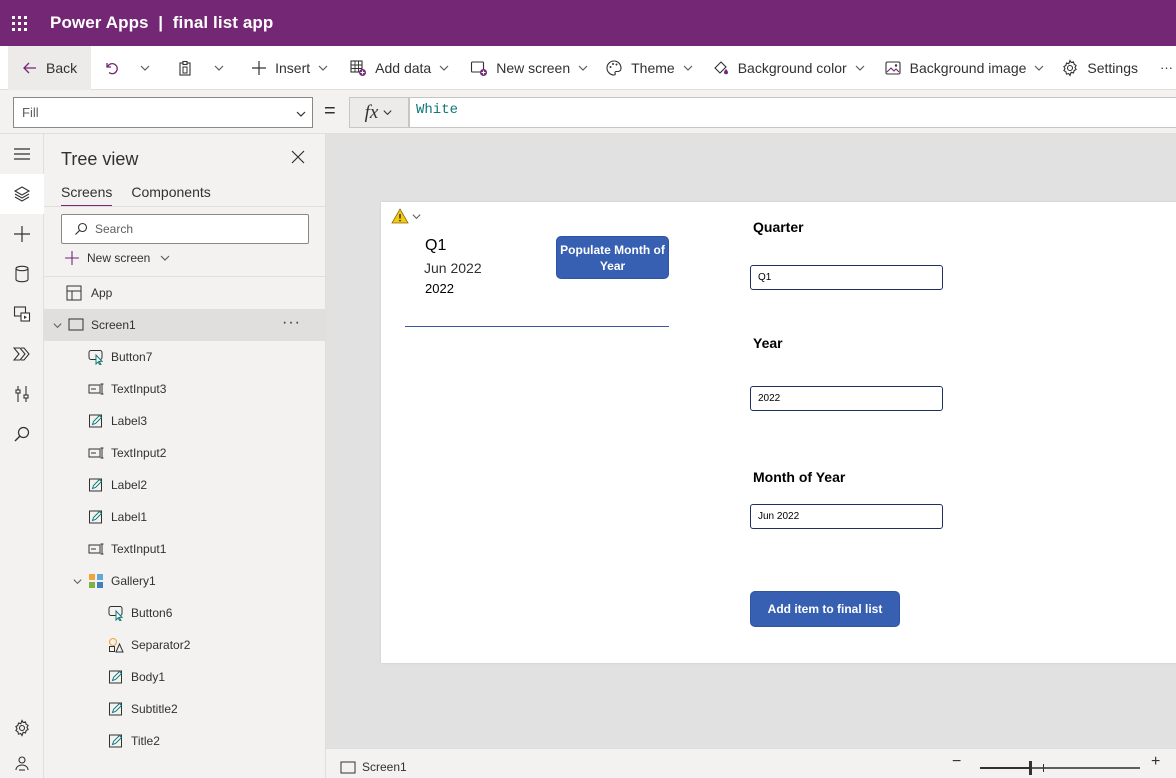 Image resolution: width=1176 pixels, height=778 pixels. I want to click on gallery-title: Q1, so click(435, 246).